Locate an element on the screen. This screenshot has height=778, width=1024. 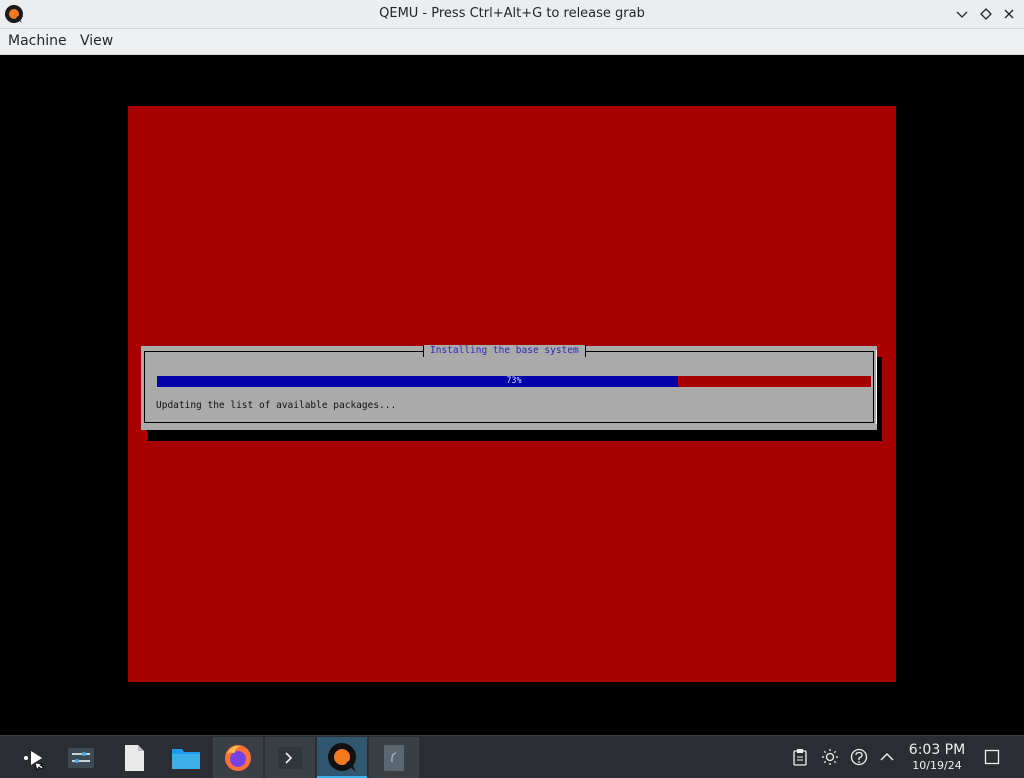
qemu-icon is located at coordinates (342, 757).